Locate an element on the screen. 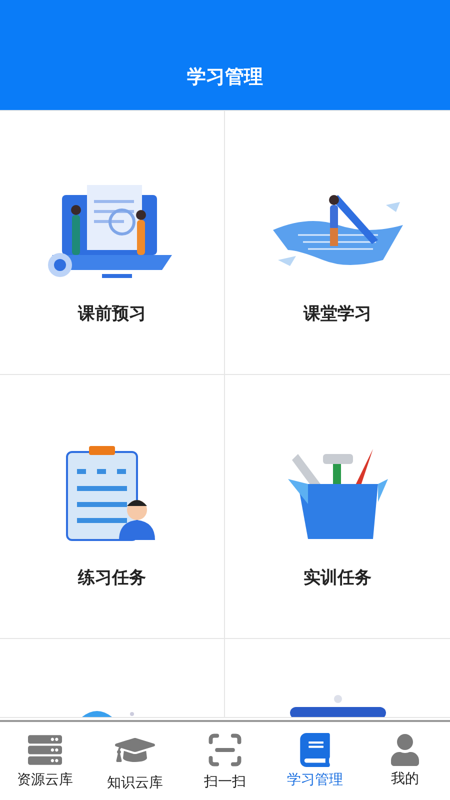 This screenshot has width=450, height=800. tile-label: 练习任务 is located at coordinates (112, 578).